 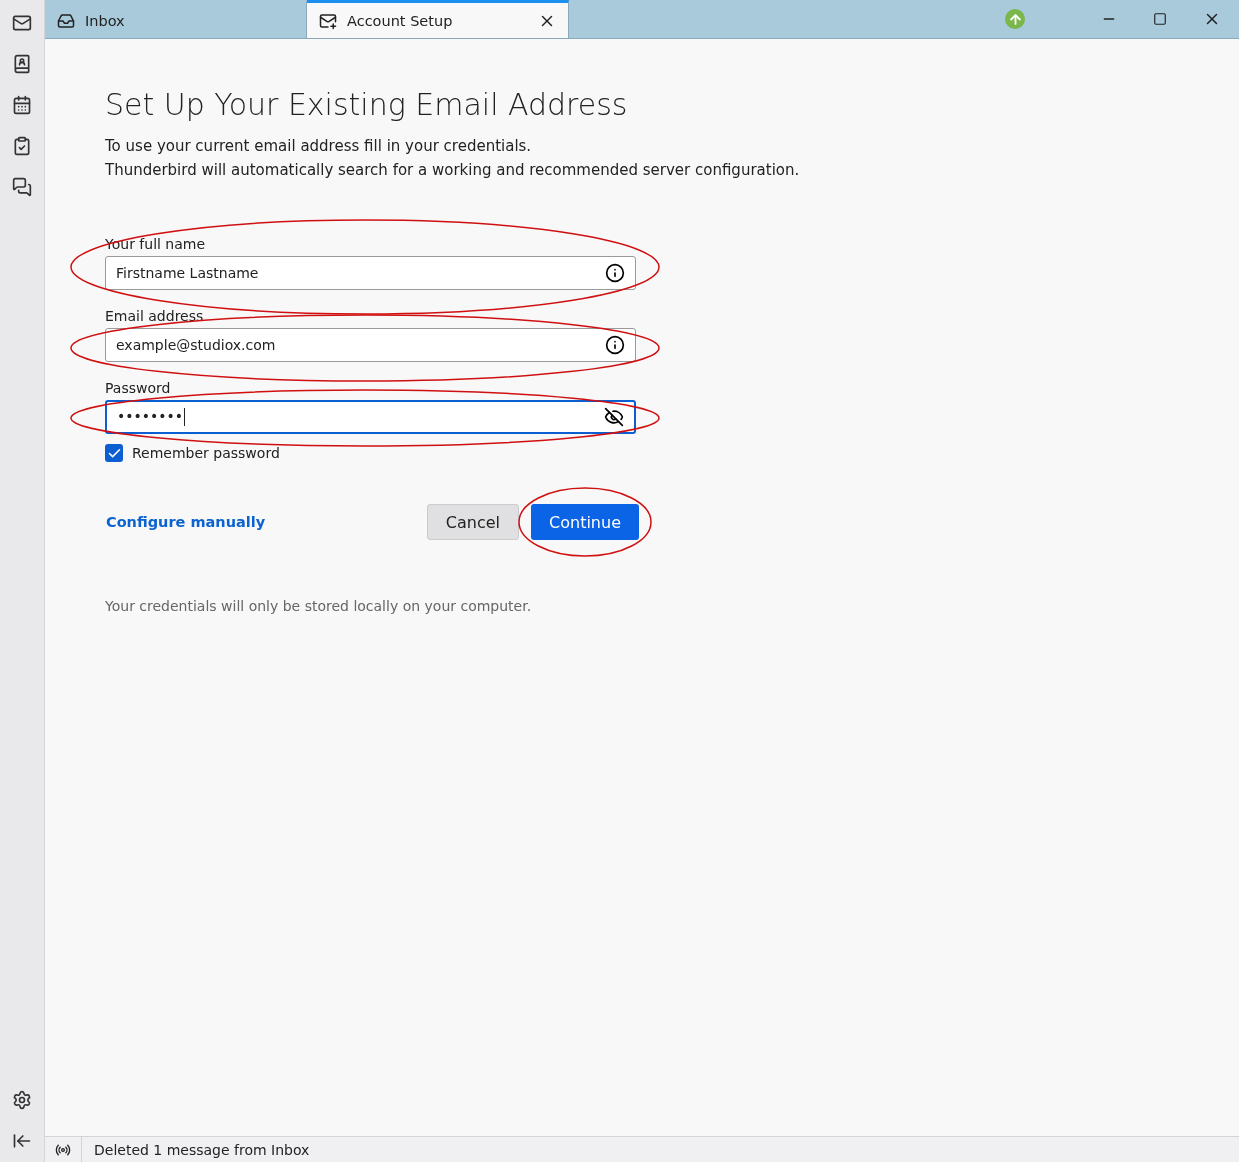 I want to click on storage-note: Your credentials will only be stored locally on your computer., so click(x=319, y=606).